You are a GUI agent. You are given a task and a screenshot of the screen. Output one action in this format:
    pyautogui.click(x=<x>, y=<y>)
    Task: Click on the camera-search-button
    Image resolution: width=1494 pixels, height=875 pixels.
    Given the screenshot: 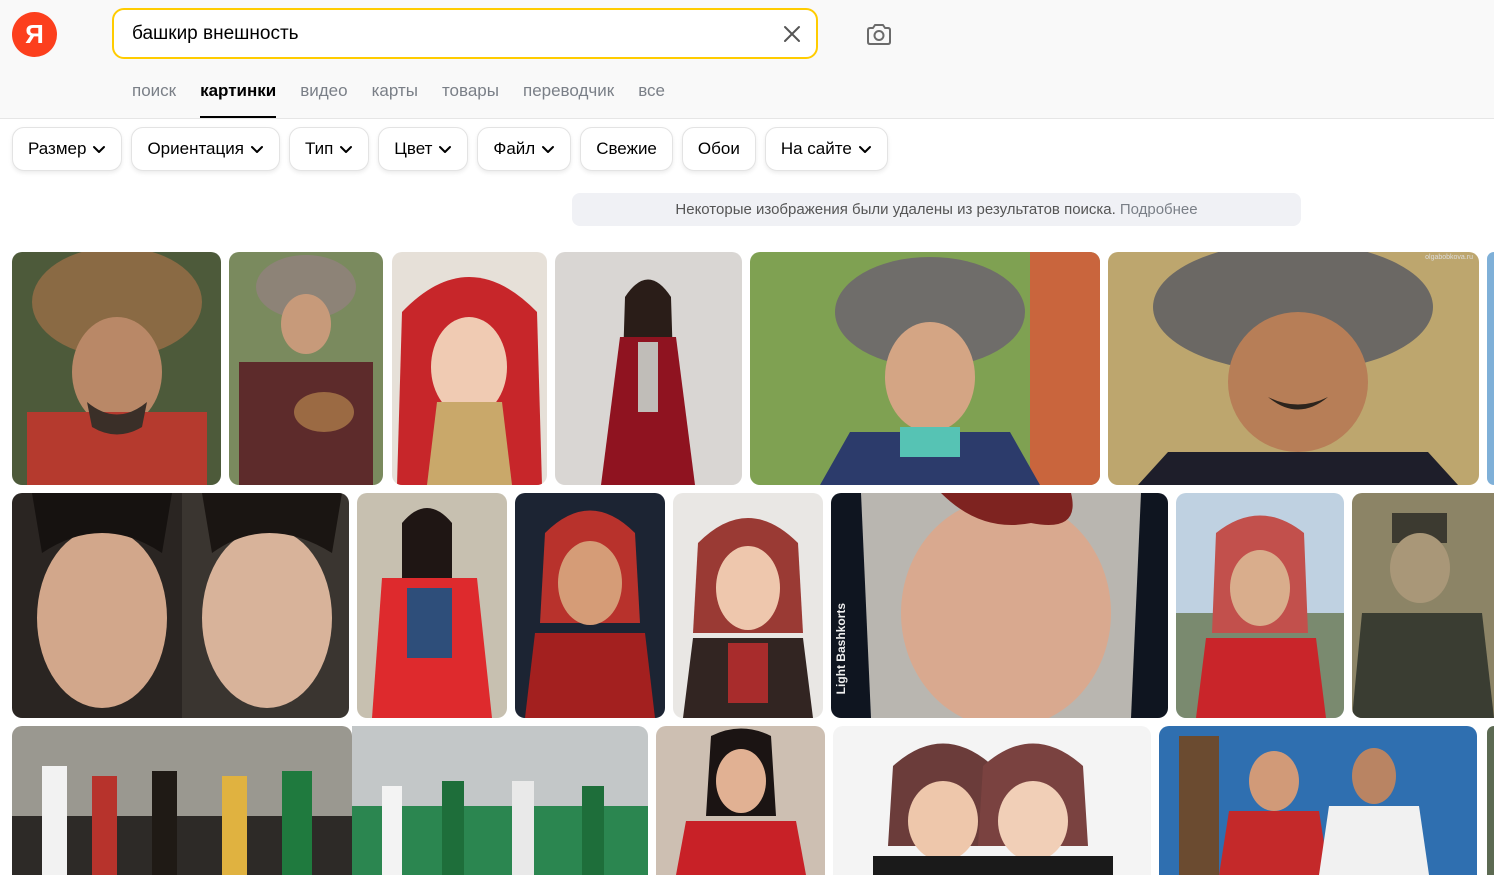 What is the action you would take?
    pyautogui.click(x=879, y=35)
    